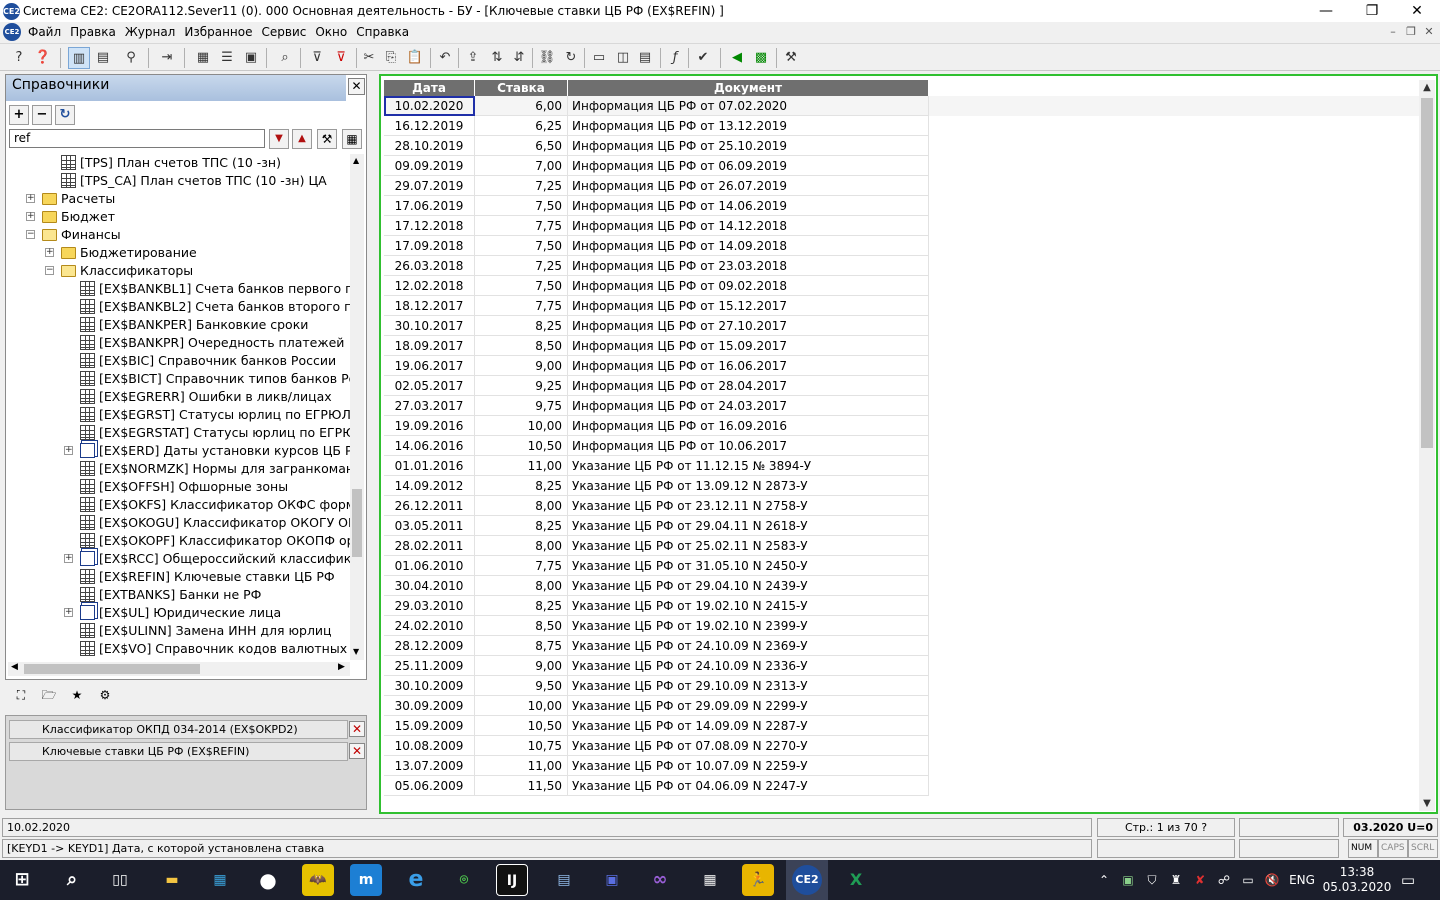  What do you see at coordinates (327, 139) in the screenshot?
I see `search-tools-icon: ⚒` at bounding box center [327, 139].